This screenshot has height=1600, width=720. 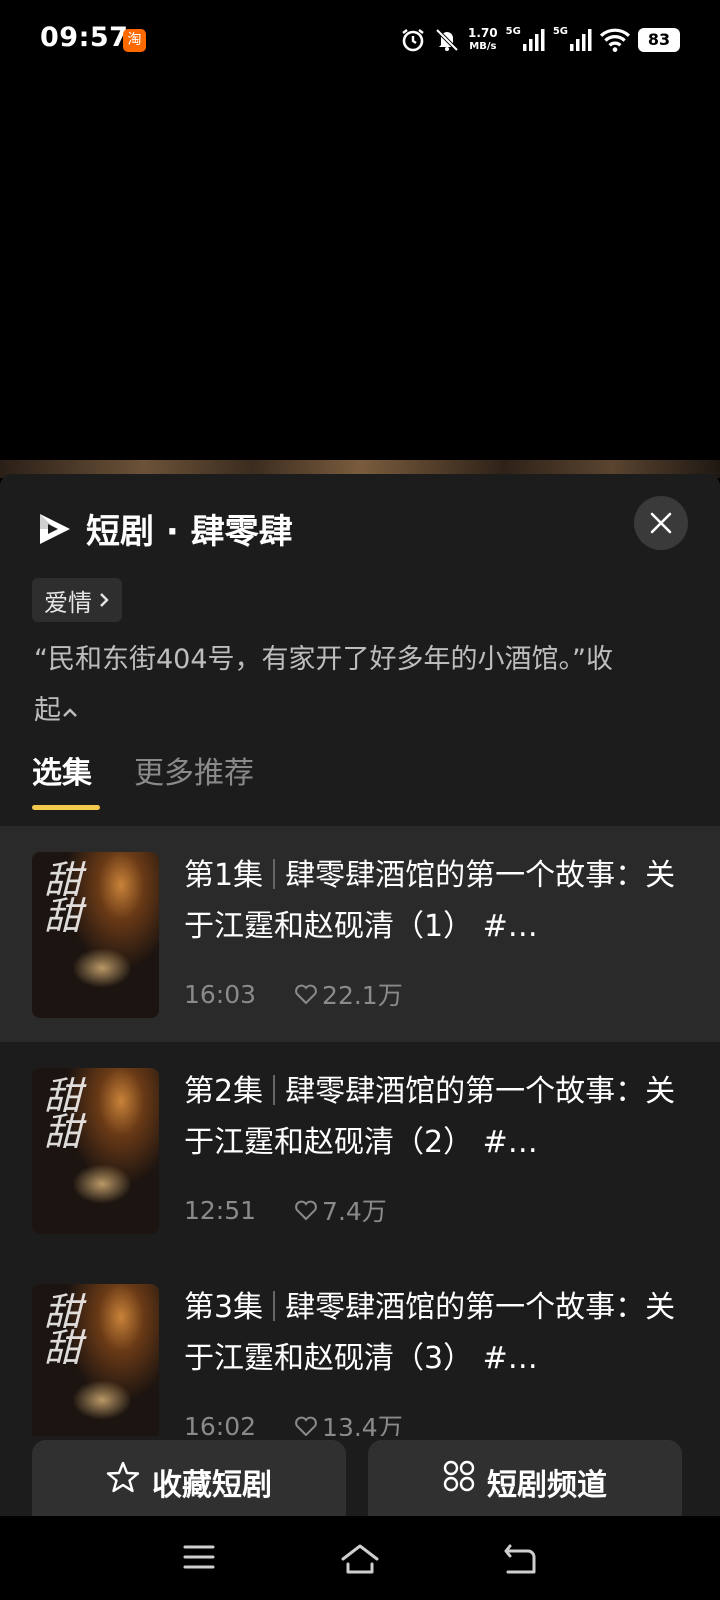 I want to click on tab-more-recommendations: 更多推荐, so click(x=194, y=779).